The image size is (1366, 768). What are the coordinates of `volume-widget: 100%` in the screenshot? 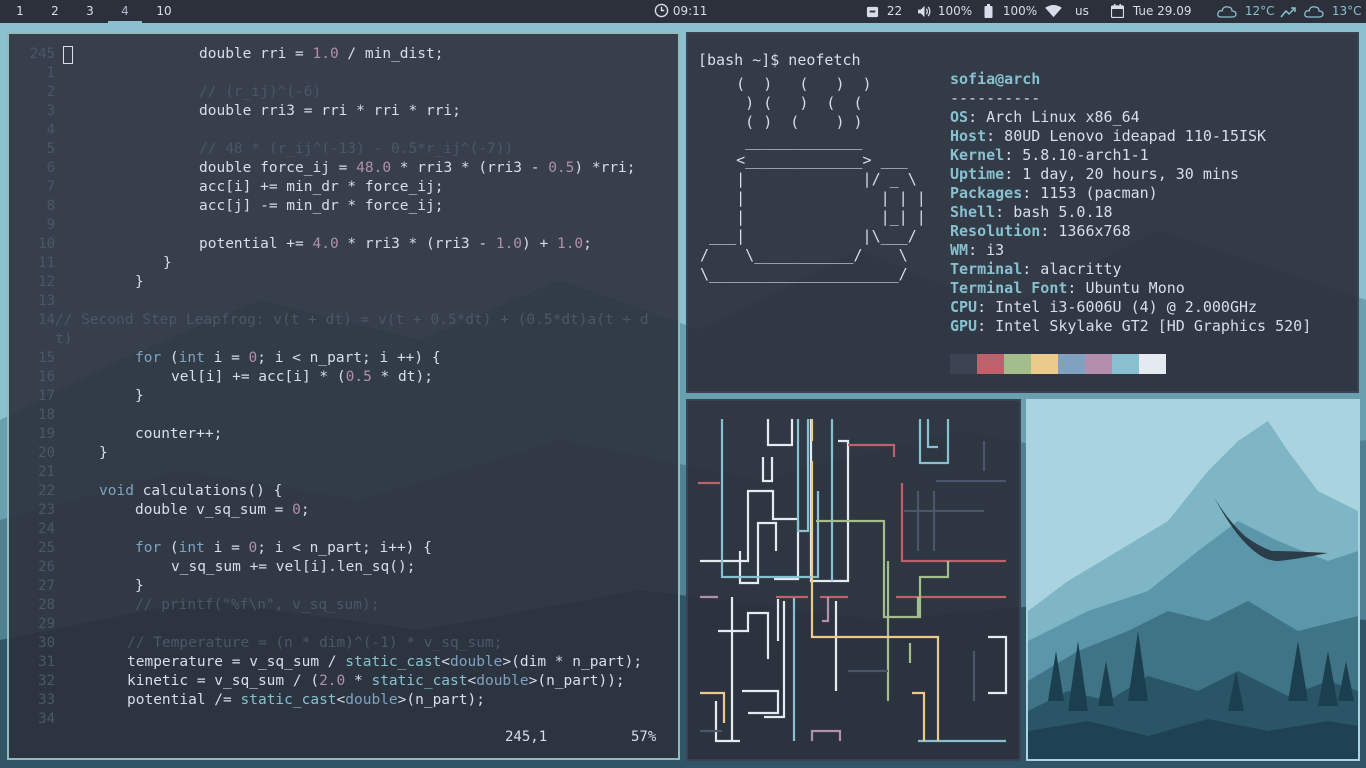 It's located at (944, 11).